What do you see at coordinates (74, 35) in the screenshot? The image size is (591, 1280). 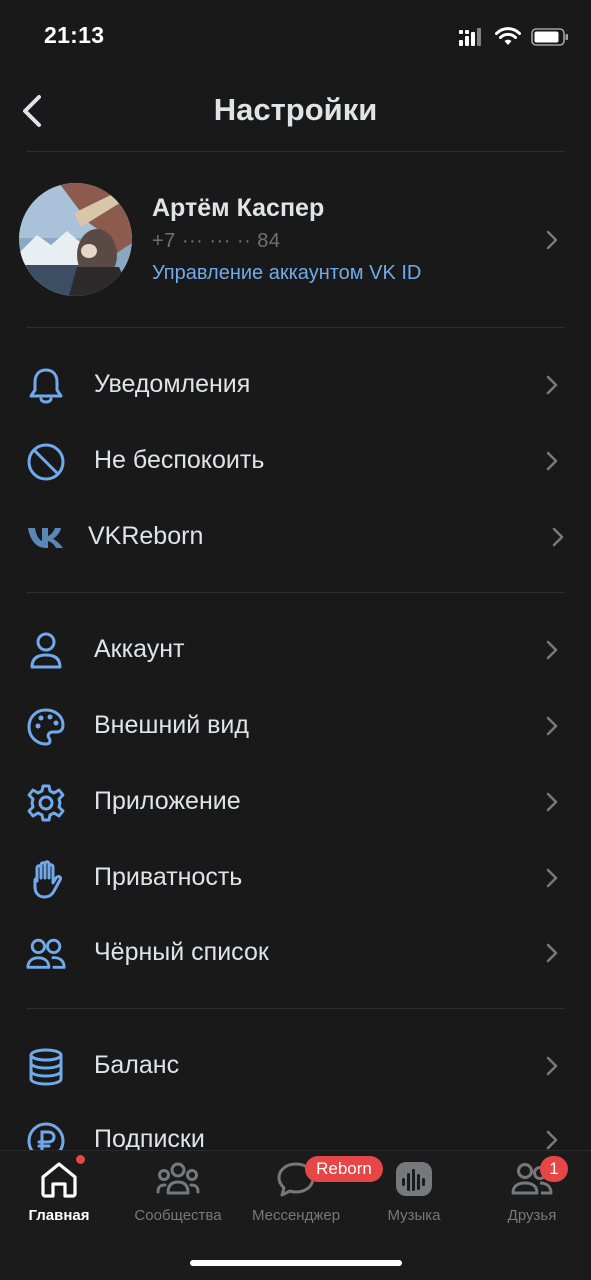 I see `status-time: 21:13` at bounding box center [74, 35].